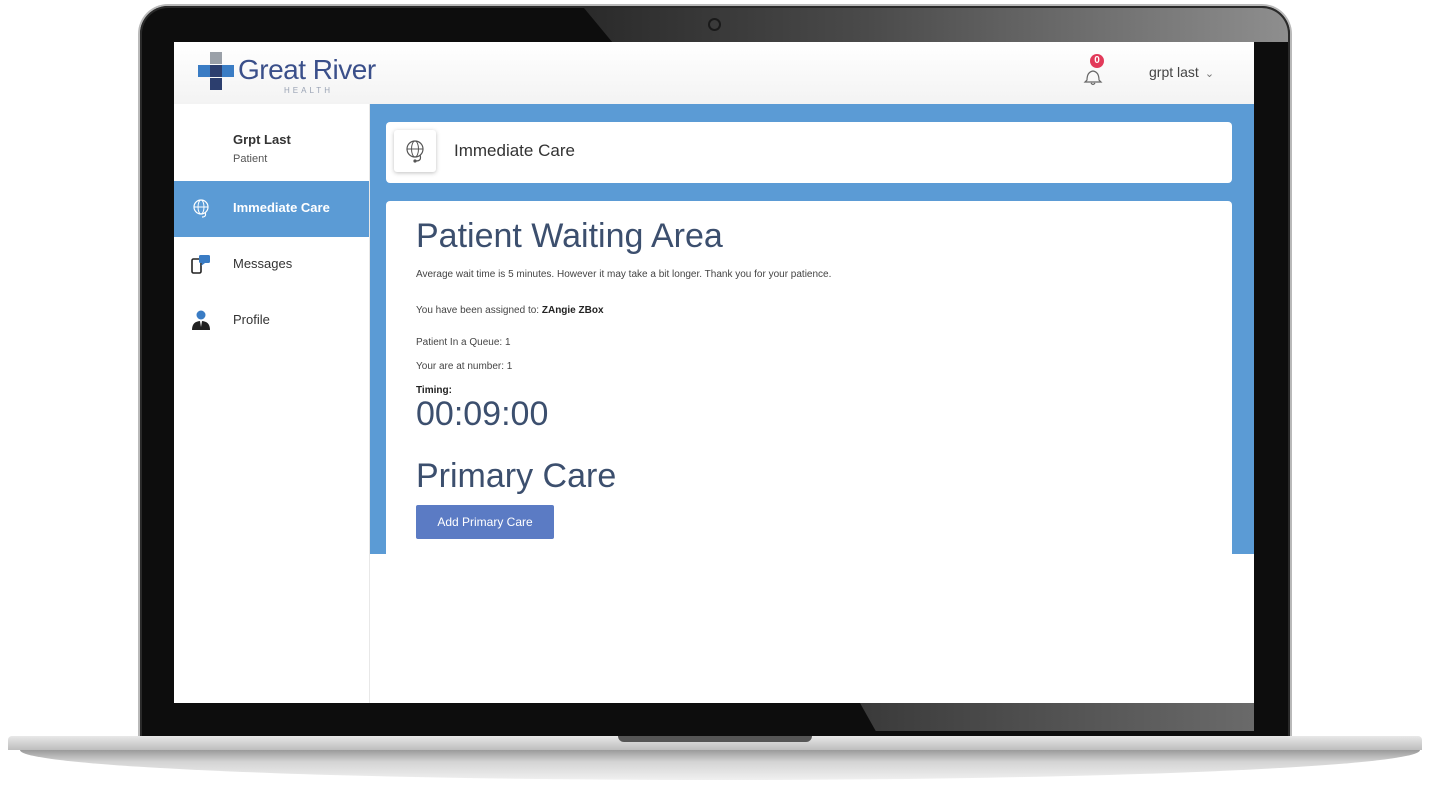 This screenshot has width=1430, height=791. I want to click on add-primary-care-button: Add Primary Care, so click(485, 522).